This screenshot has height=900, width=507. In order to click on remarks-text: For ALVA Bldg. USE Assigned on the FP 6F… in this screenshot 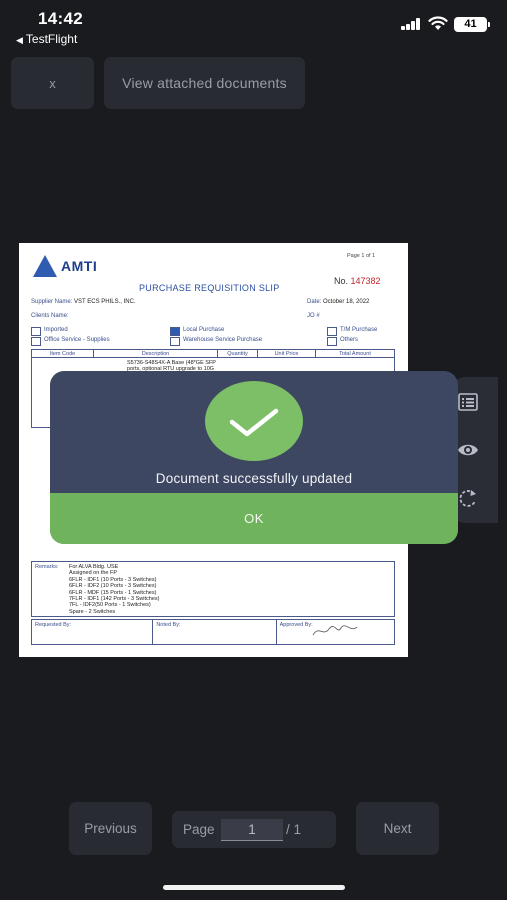, I will do `click(114, 589)`.